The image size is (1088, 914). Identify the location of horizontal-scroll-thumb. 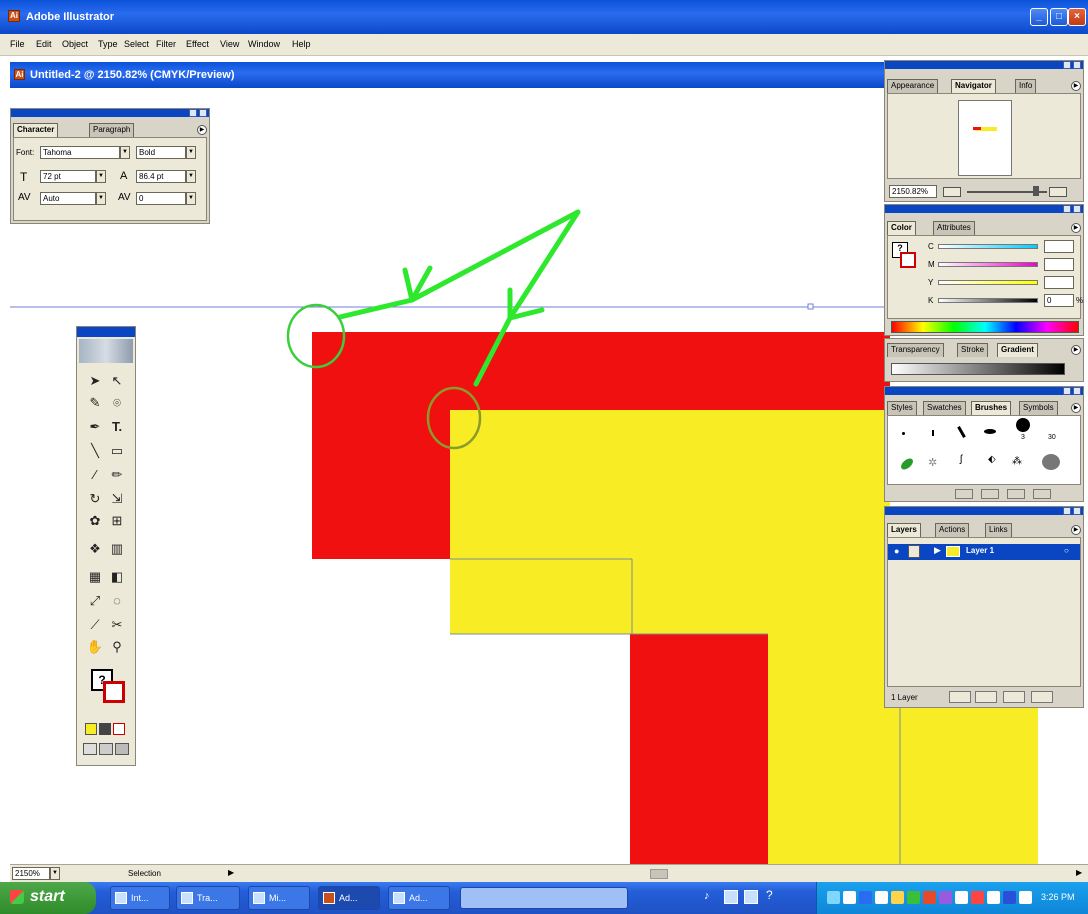
(659, 874).